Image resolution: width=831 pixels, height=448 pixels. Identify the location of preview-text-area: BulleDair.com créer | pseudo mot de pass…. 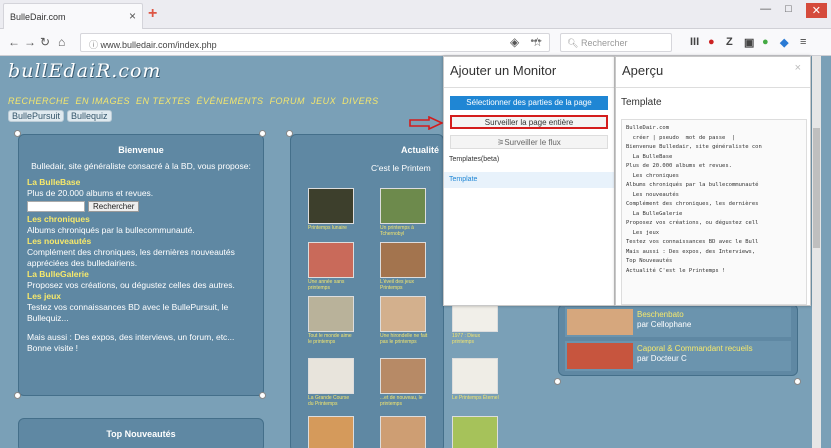
(714, 212).